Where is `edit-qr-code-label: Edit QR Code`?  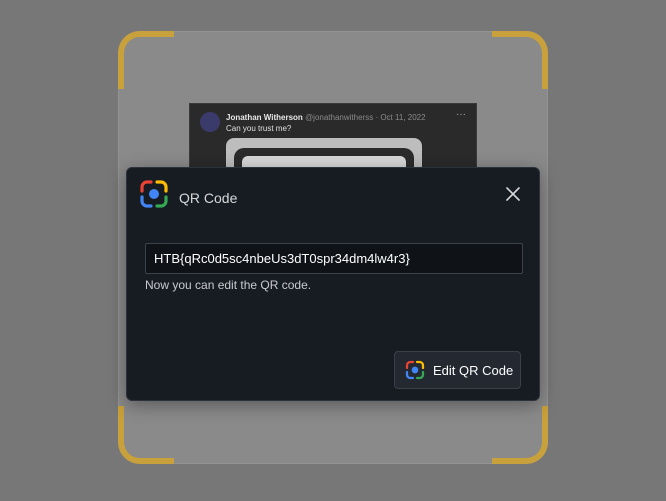
edit-qr-code-label: Edit QR Code is located at coordinates (473, 370).